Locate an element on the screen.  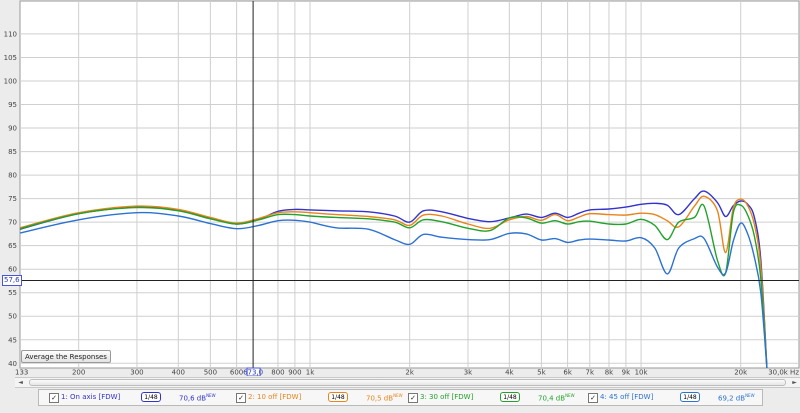
legend-level: 70,5 dBNEW is located at coordinates (384, 397).